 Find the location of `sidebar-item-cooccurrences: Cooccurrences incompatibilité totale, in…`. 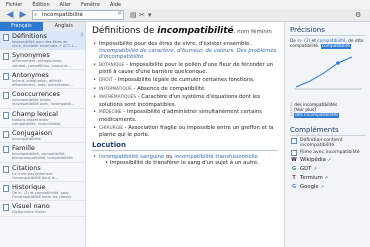

sidebar-item-cooccurrences: Cooccurrences incompatibilité totale, in… is located at coordinates (42, 99).